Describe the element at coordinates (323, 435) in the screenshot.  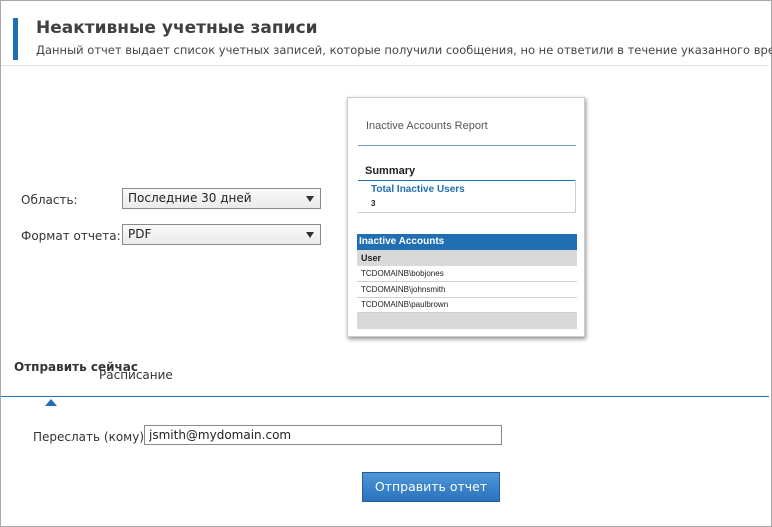
I see `email-field` at that location.